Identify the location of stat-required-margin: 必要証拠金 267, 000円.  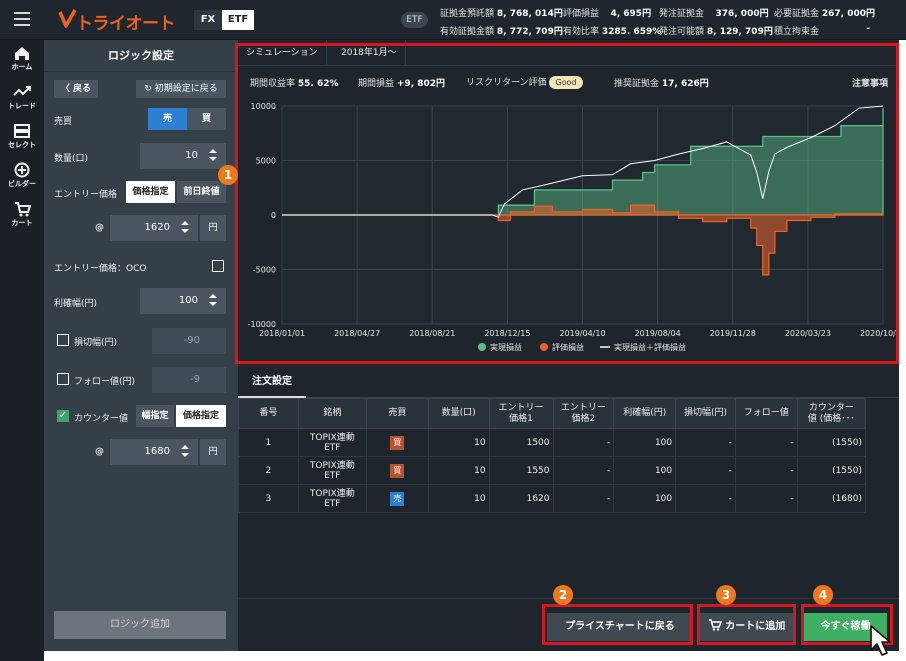
(825, 14).